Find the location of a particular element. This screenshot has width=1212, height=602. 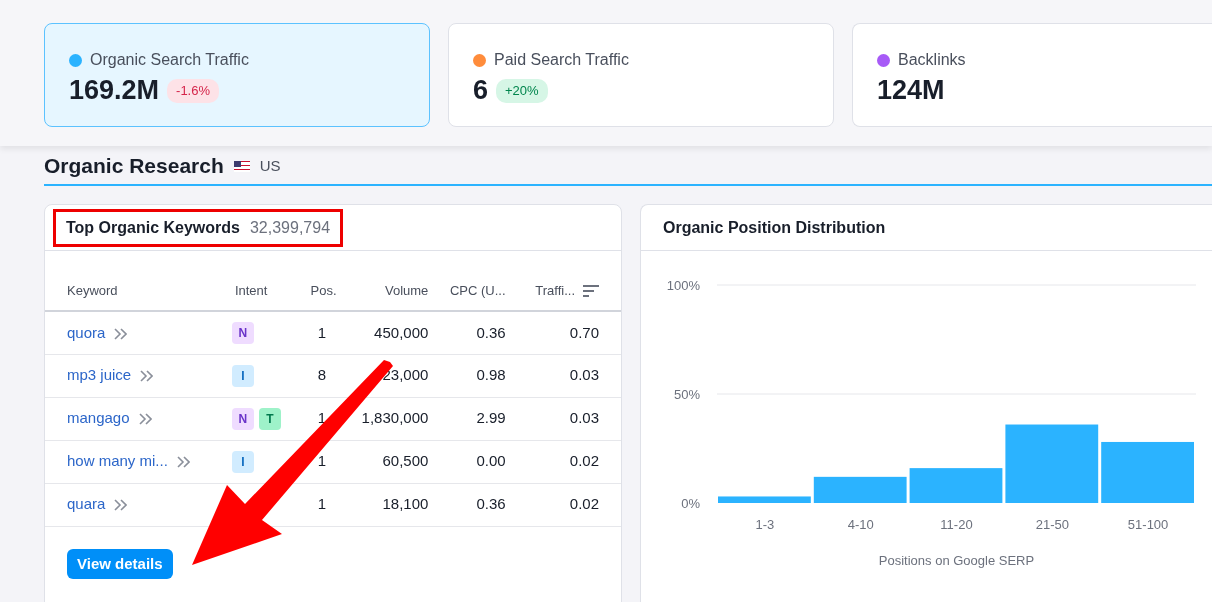

card-title: Organic Position Distribution is located at coordinates (774, 227).